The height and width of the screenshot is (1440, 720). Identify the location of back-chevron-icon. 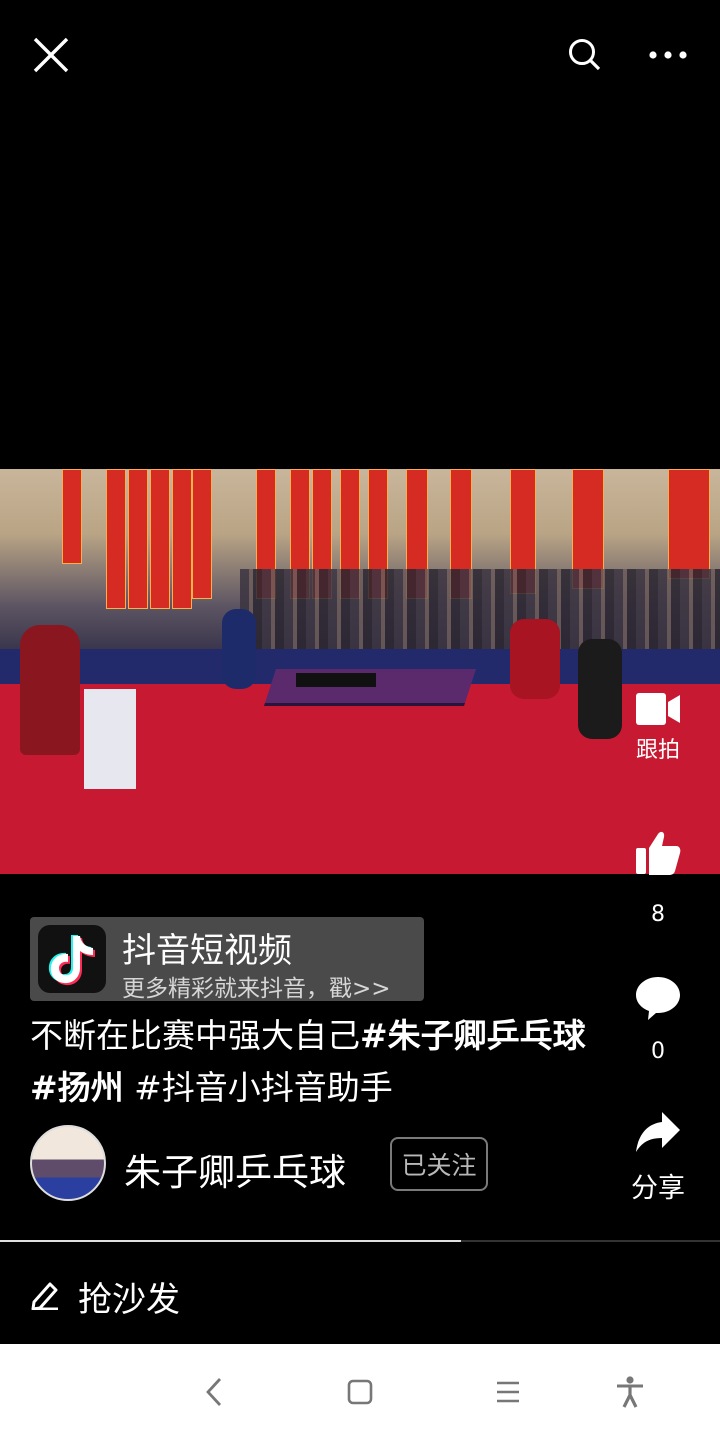
(214, 1392).